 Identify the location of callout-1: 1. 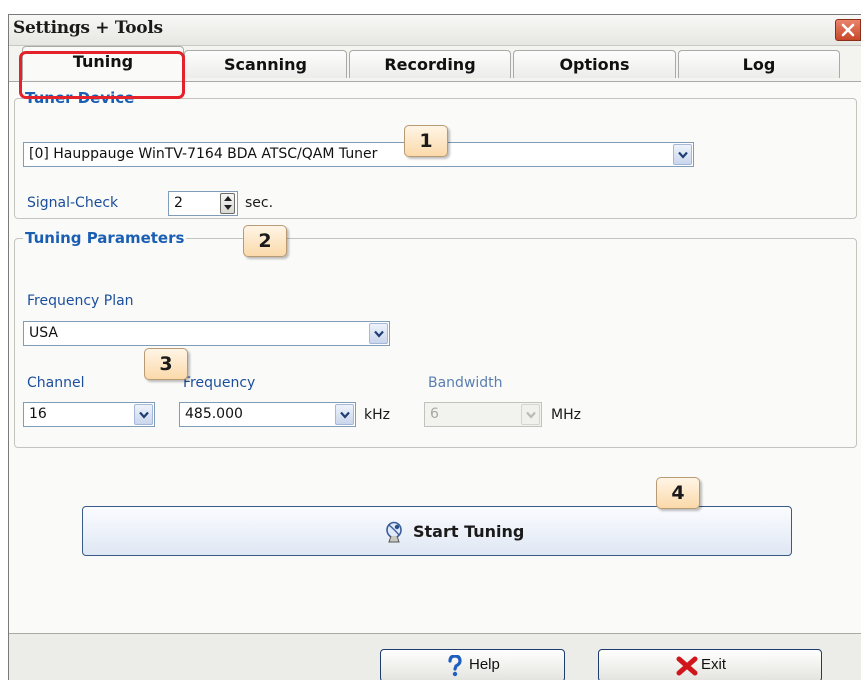
(426, 141).